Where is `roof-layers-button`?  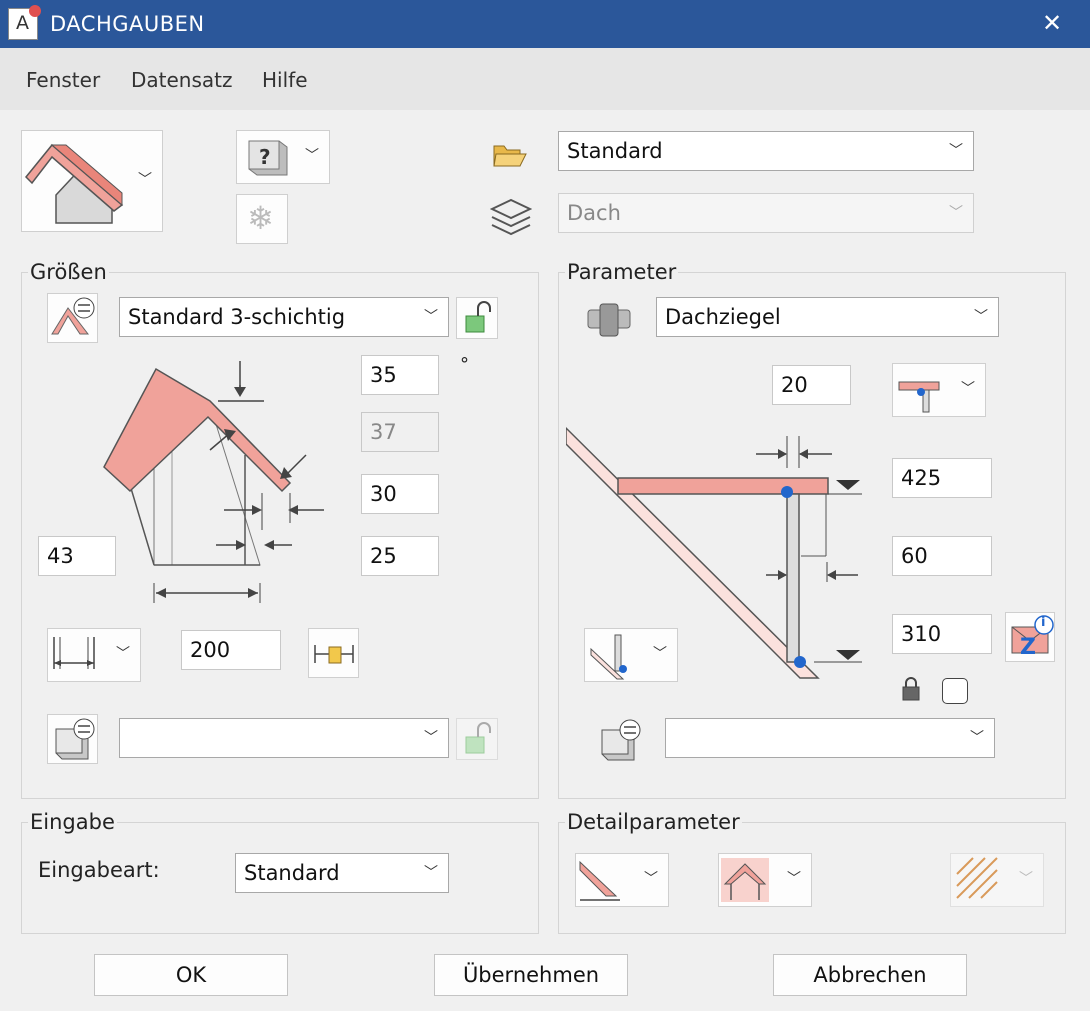
roof-layers-button is located at coordinates (72, 318).